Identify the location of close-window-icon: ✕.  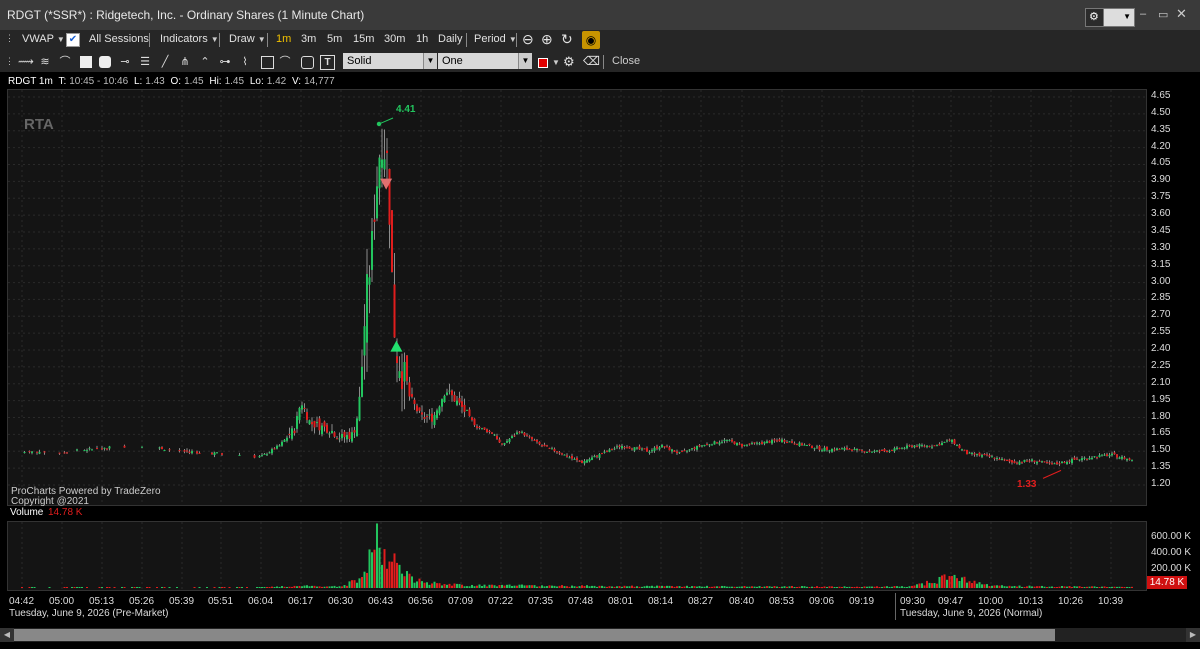
(1181, 14).